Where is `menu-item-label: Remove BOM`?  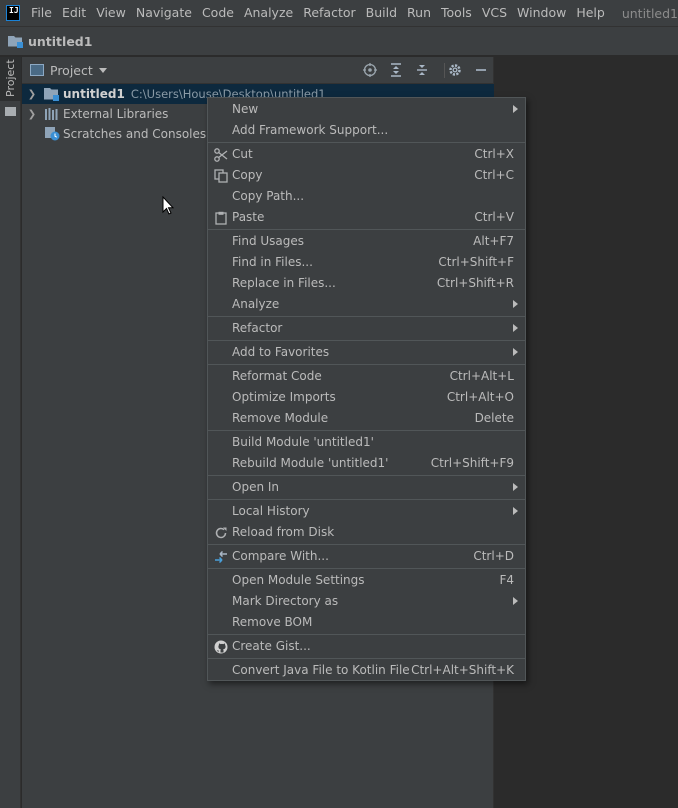 menu-item-label: Remove BOM is located at coordinates (272, 622).